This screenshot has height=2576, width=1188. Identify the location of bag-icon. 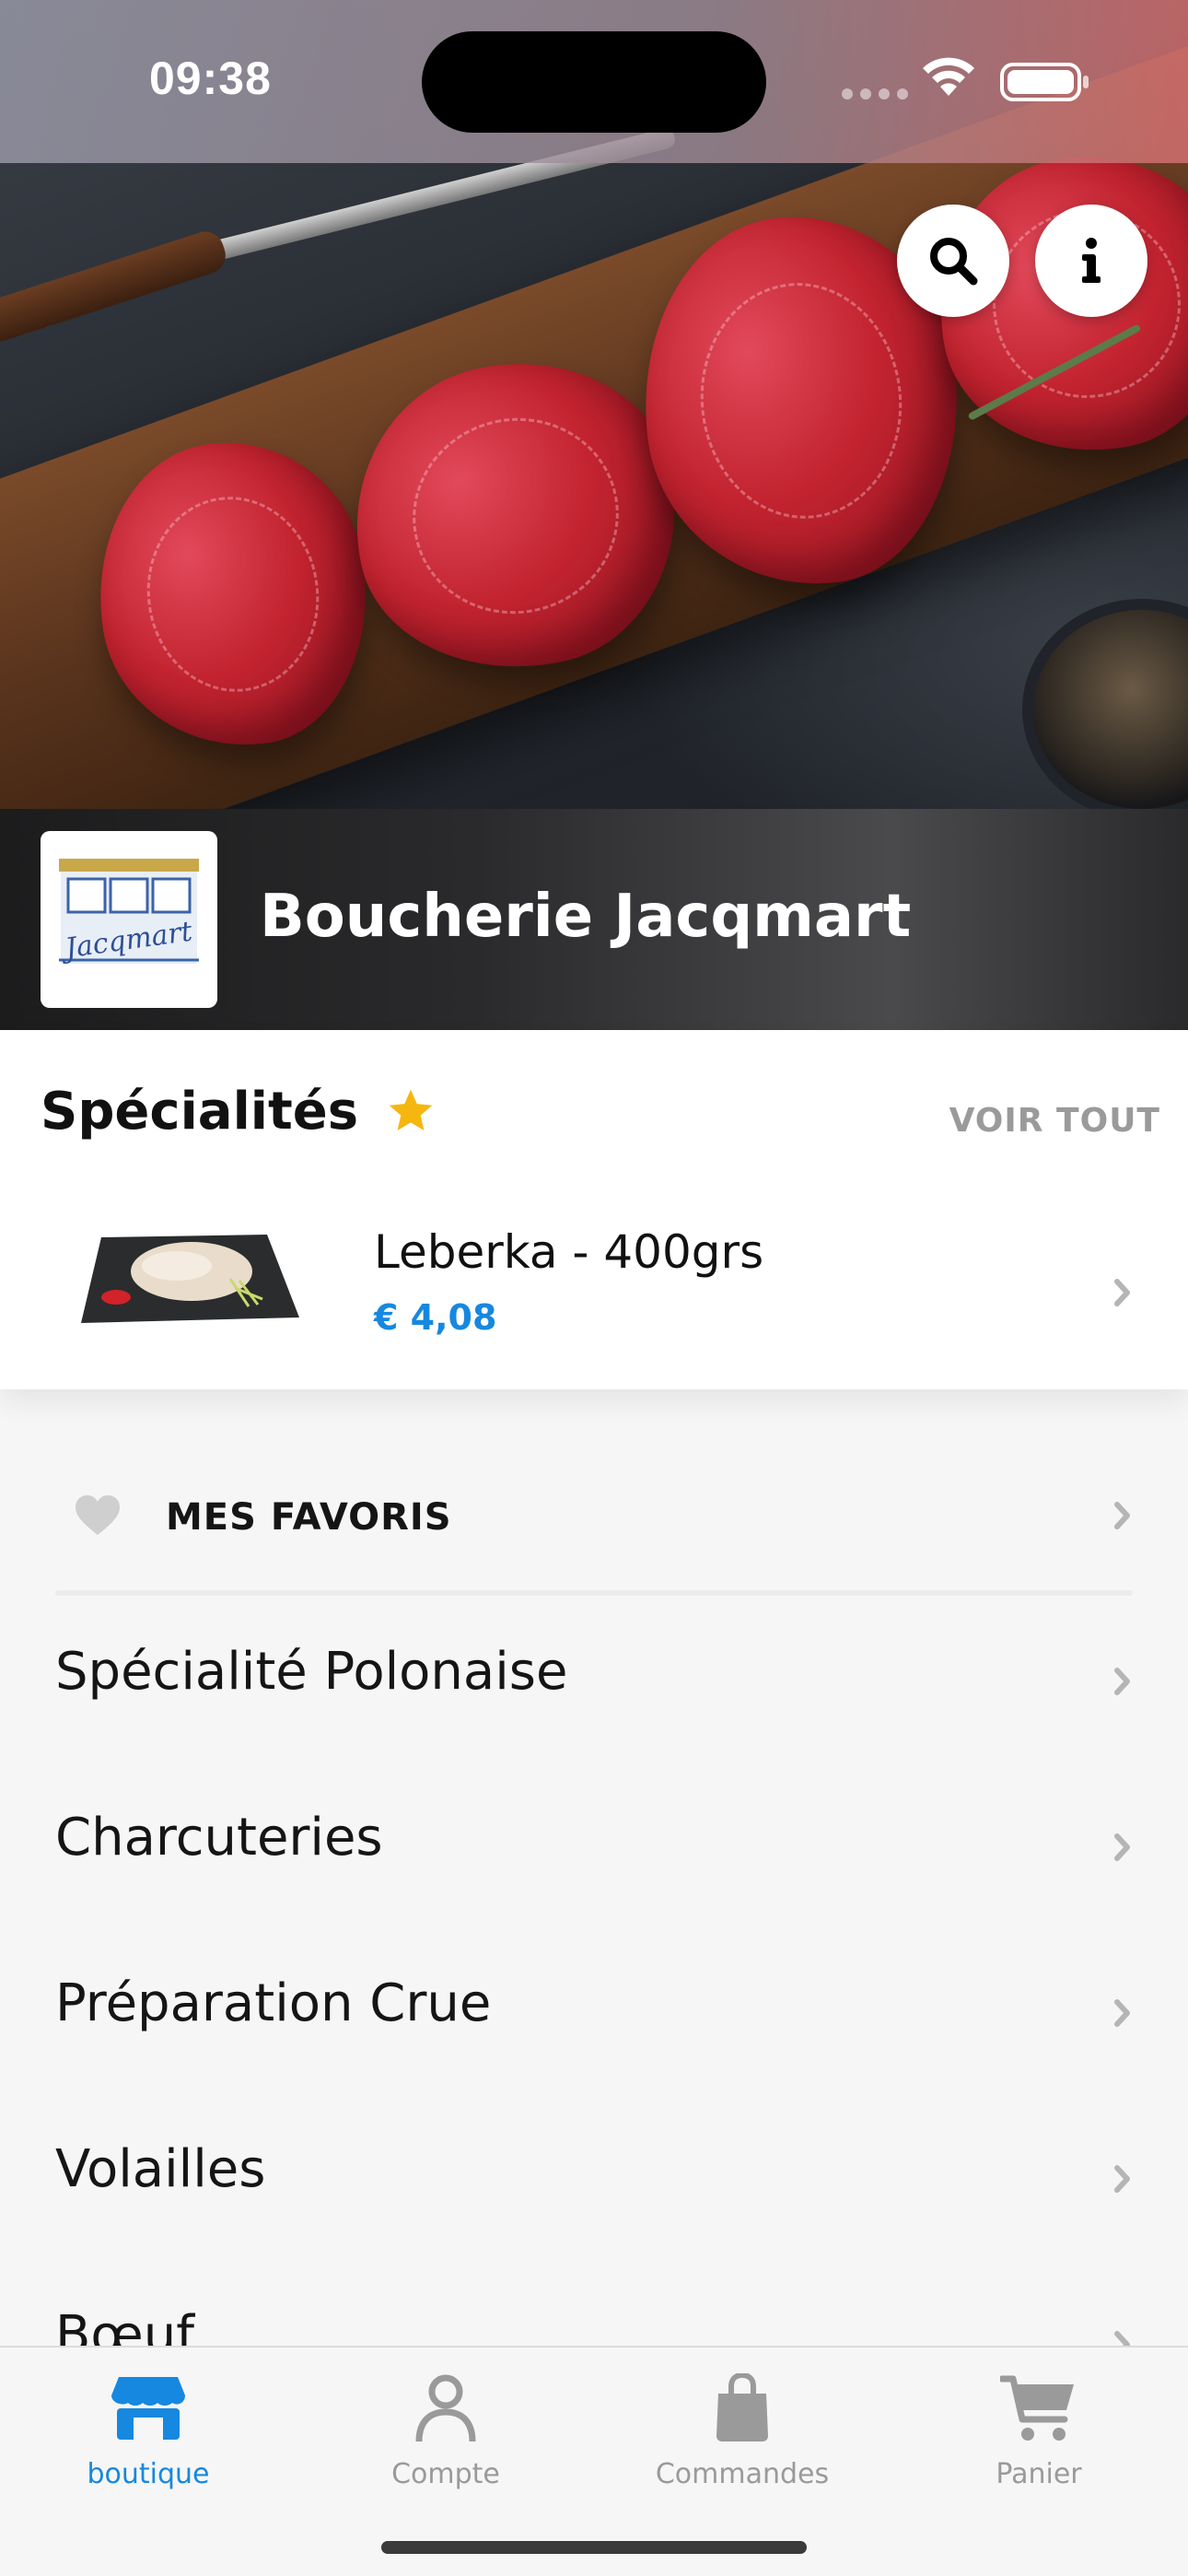
(742, 2408).